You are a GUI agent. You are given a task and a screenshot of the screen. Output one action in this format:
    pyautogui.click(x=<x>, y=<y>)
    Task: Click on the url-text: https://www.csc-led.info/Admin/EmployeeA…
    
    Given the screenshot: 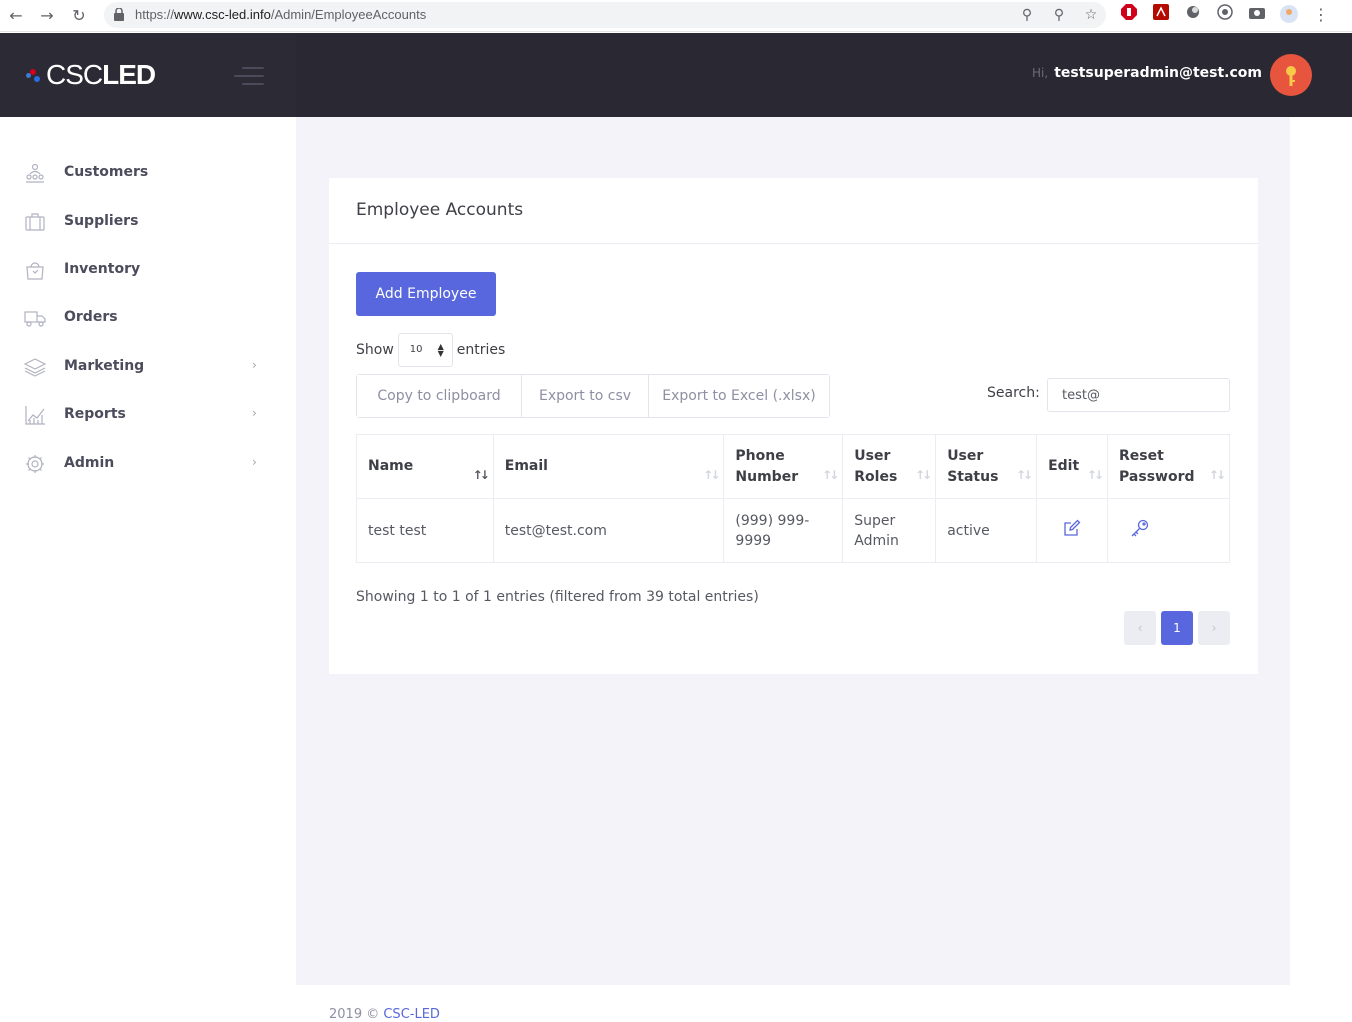 What is the action you would take?
    pyautogui.click(x=280, y=14)
    